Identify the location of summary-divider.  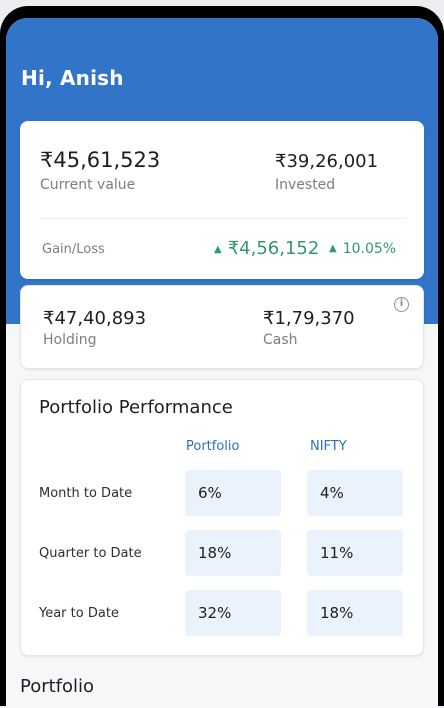
(222, 218).